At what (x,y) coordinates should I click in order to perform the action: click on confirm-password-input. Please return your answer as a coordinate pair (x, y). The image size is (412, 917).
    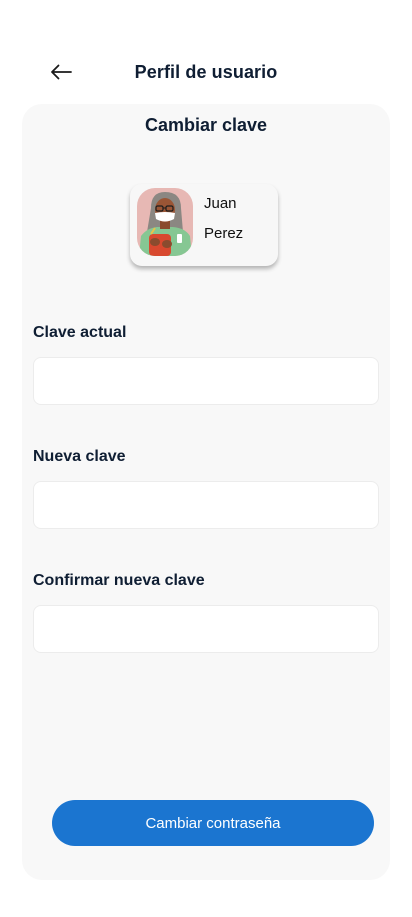
    Looking at the image, I should click on (206, 629).